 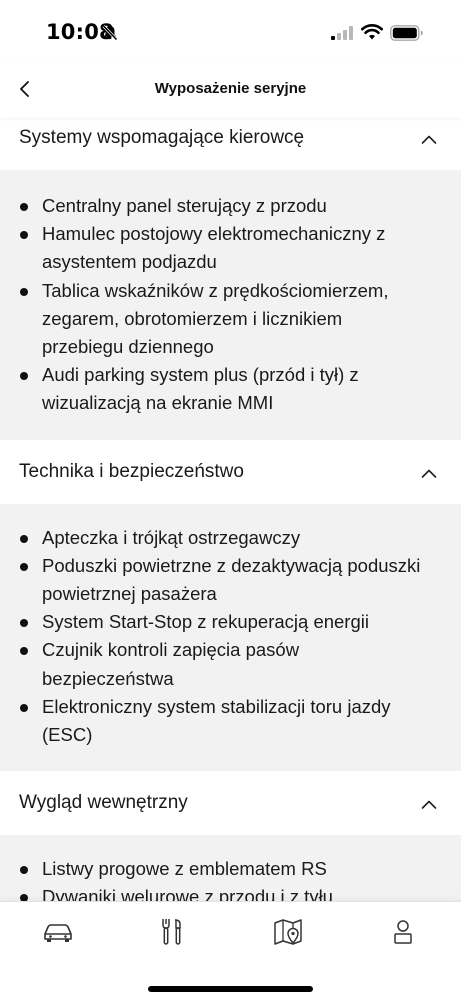 What do you see at coordinates (187, 893) in the screenshot?
I see `list-item-text: Dywaniki welurowe z przodu i z tyłu` at bounding box center [187, 893].